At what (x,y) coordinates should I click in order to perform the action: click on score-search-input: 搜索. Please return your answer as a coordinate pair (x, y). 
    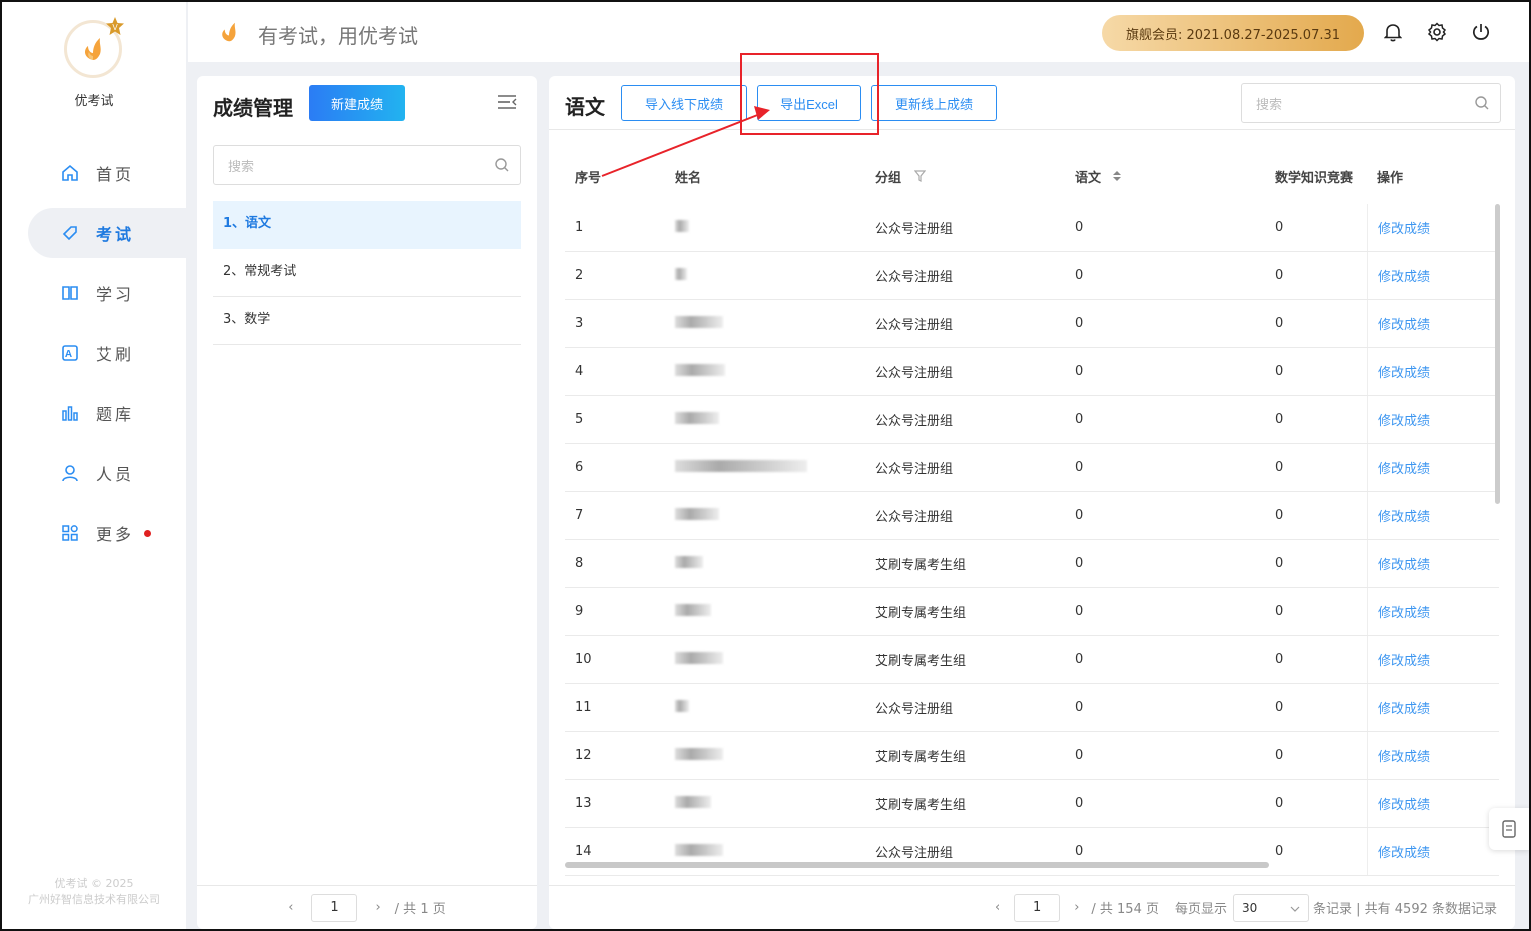
    Looking at the image, I should click on (367, 165).